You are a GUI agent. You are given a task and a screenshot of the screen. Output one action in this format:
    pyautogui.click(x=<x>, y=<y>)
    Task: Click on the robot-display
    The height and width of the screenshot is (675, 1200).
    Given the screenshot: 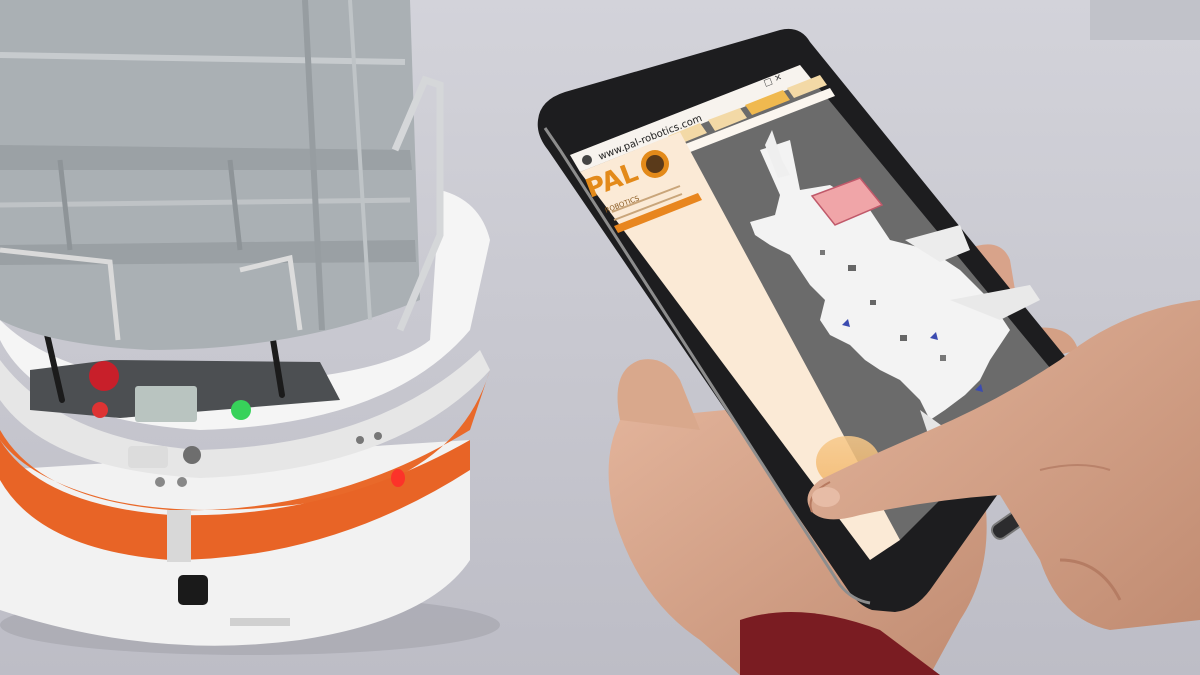 What is the action you would take?
    pyautogui.click(x=166, y=404)
    